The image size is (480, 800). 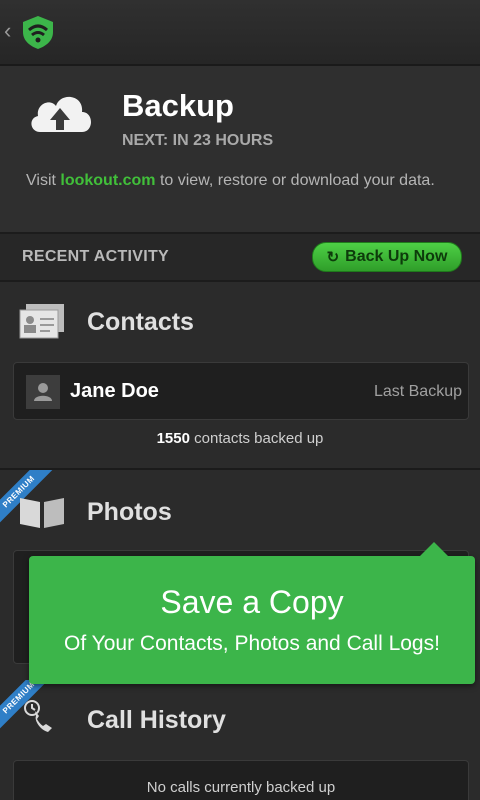 What do you see at coordinates (41, 321) in the screenshot?
I see `contacts-card-icon` at bounding box center [41, 321].